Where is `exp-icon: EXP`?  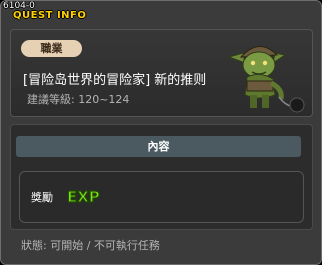
exp-icon: EXP is located at coordinates (83, 196).